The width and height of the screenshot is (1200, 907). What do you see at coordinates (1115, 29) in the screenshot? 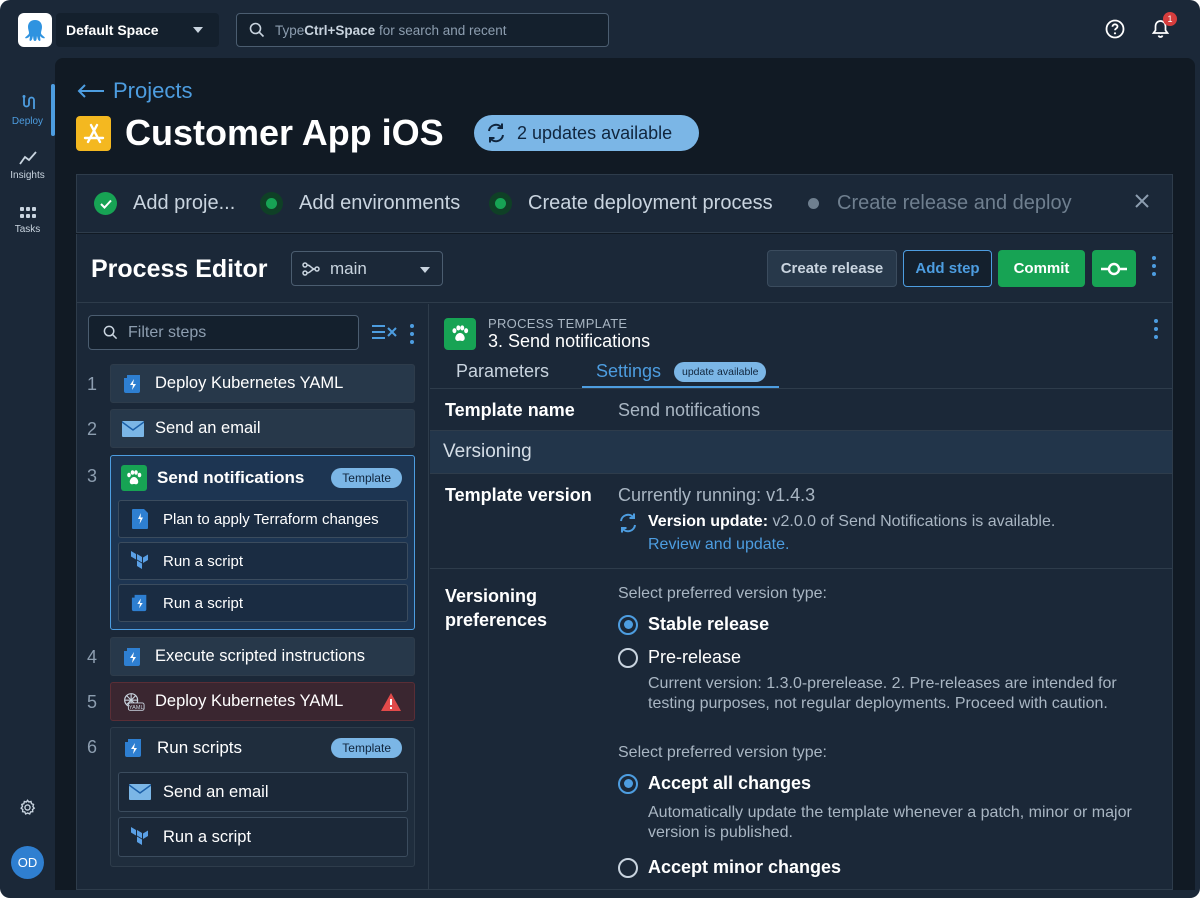
I see `help-icon` at bounding box center [1115, 29].